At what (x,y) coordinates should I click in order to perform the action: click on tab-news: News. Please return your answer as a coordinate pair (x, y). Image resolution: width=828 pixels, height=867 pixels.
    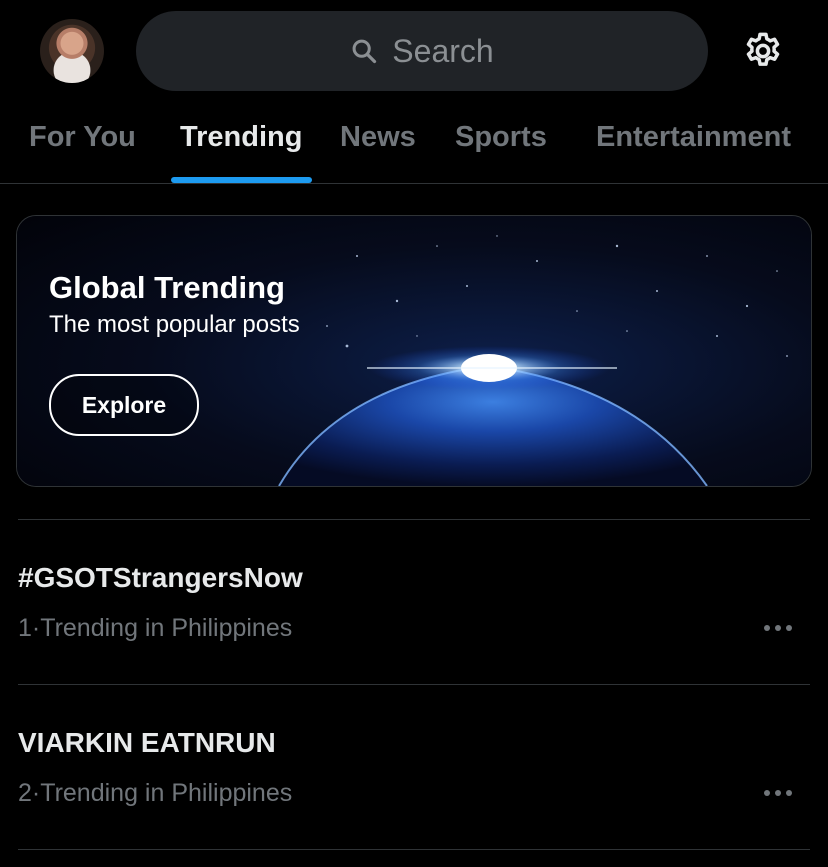
    Looking at the image, I should click on (378, 137).